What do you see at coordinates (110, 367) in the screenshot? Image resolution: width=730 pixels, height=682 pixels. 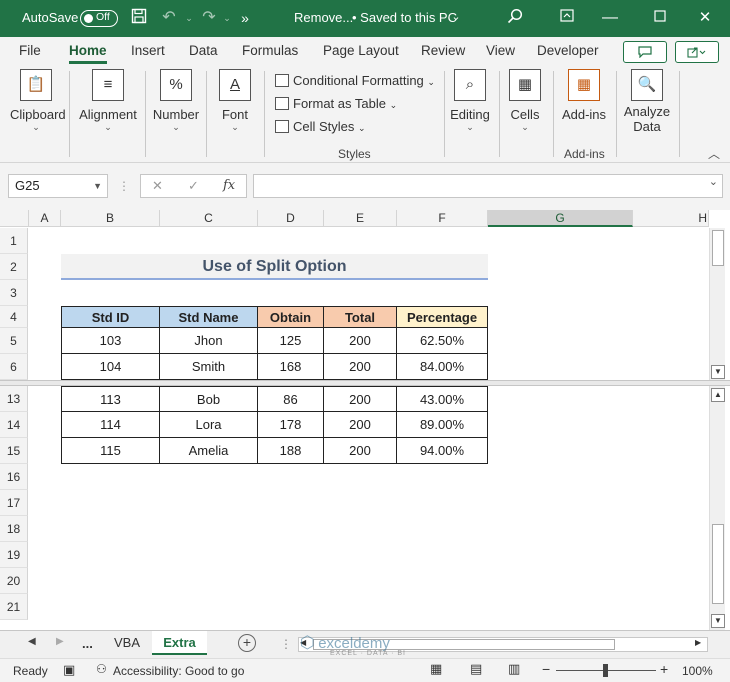 I see `table-cell: 104` at bounding box center [110, 367].